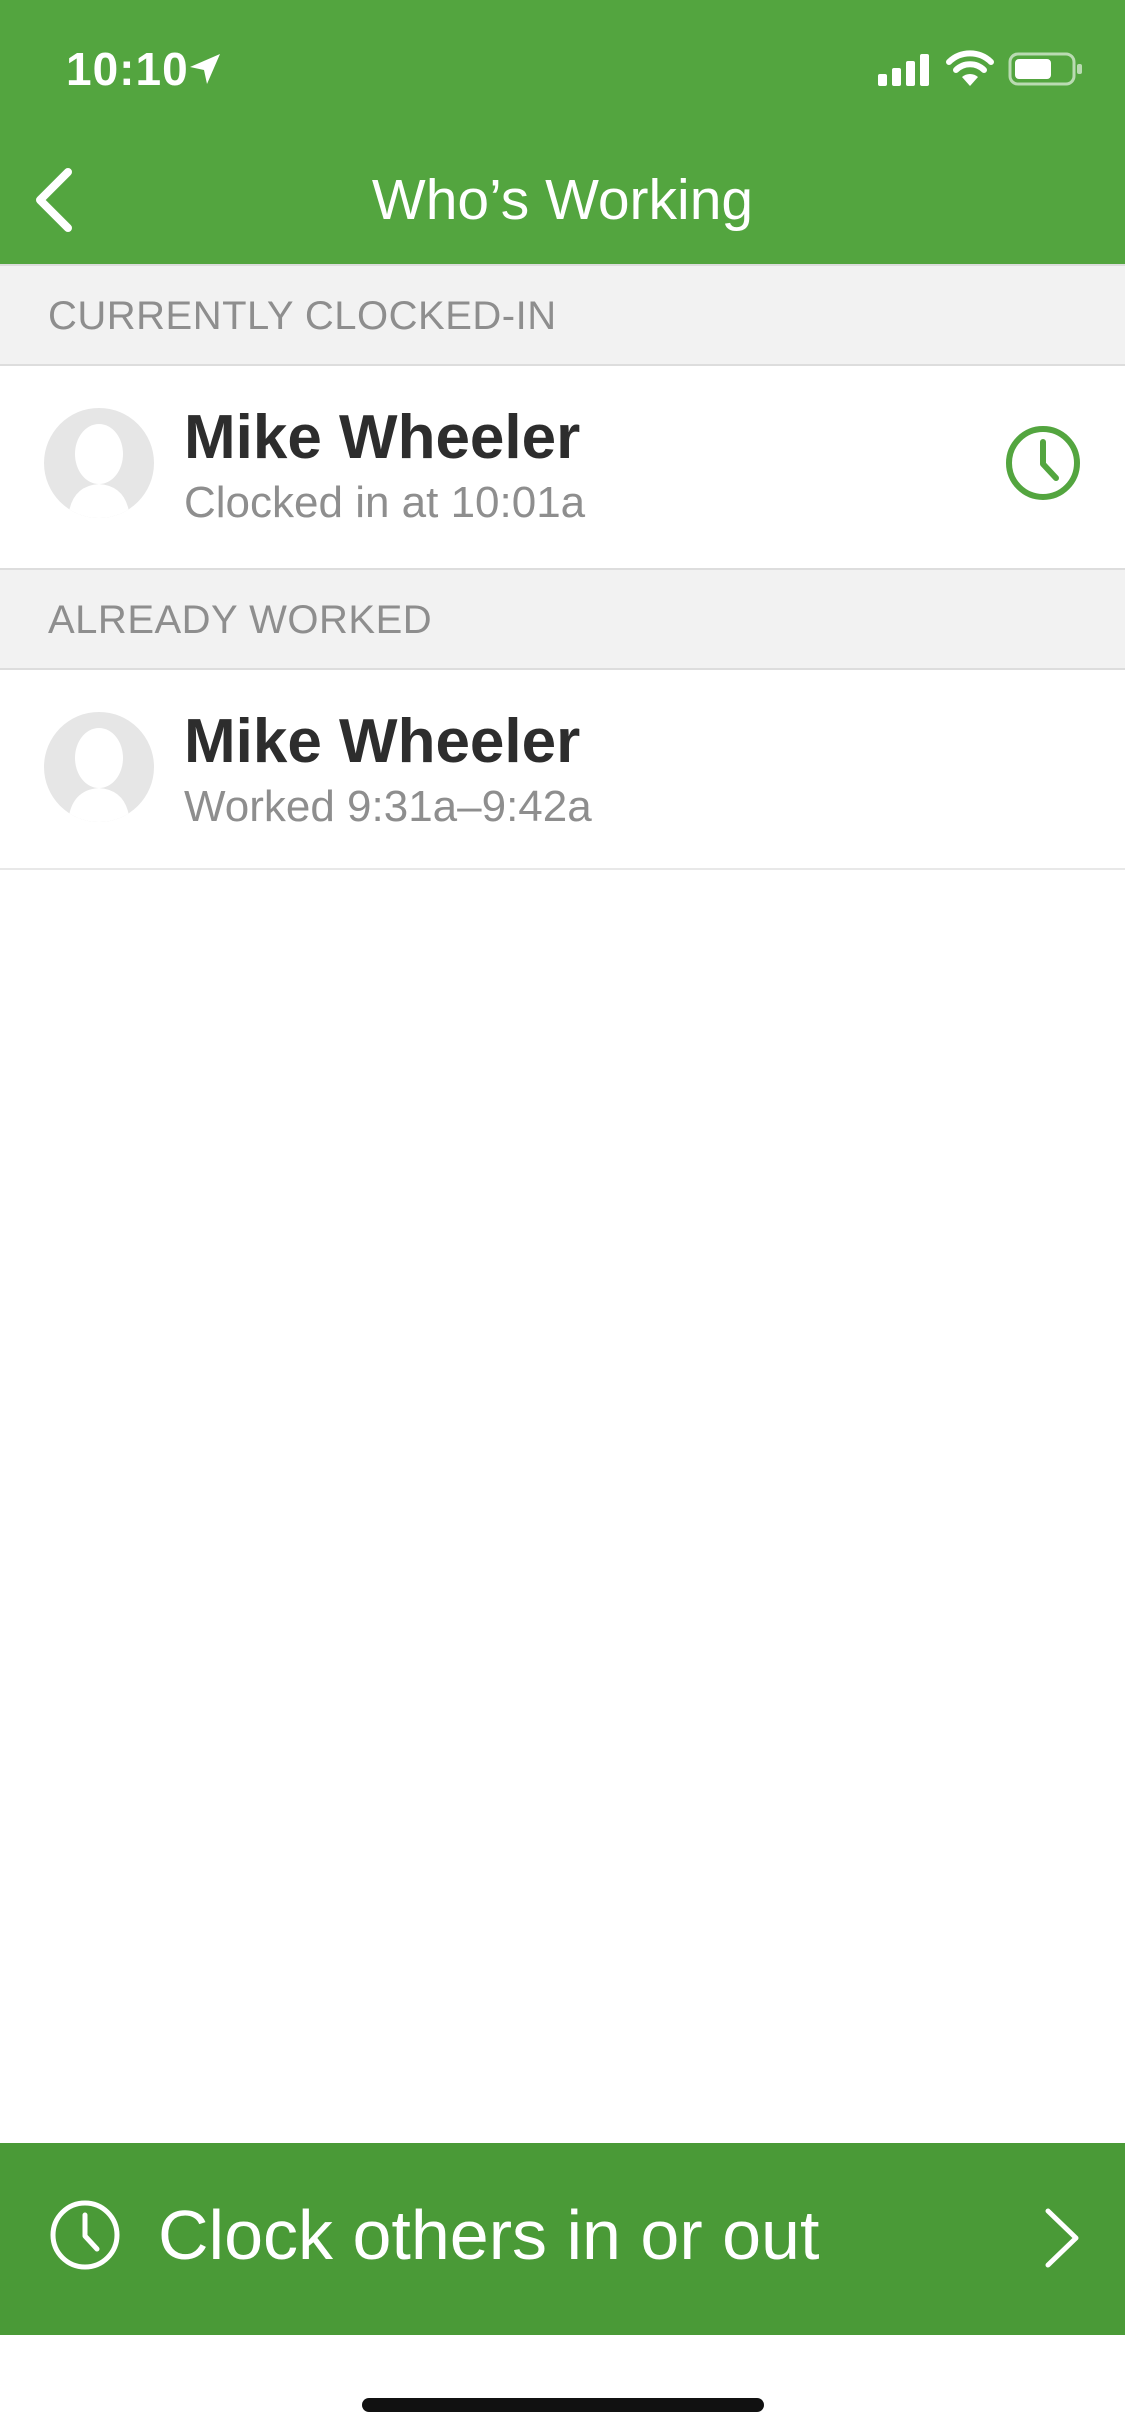 The image size is (1125, 2436). I want to click on cellular-signal-icon, so click(903, 70).